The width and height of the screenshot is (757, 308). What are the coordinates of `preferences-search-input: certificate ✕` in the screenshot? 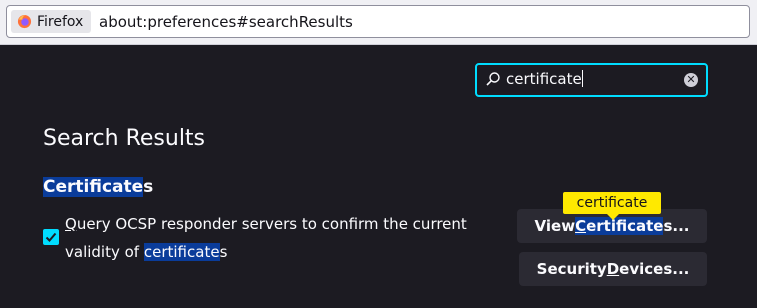 It's located at (591, 80).